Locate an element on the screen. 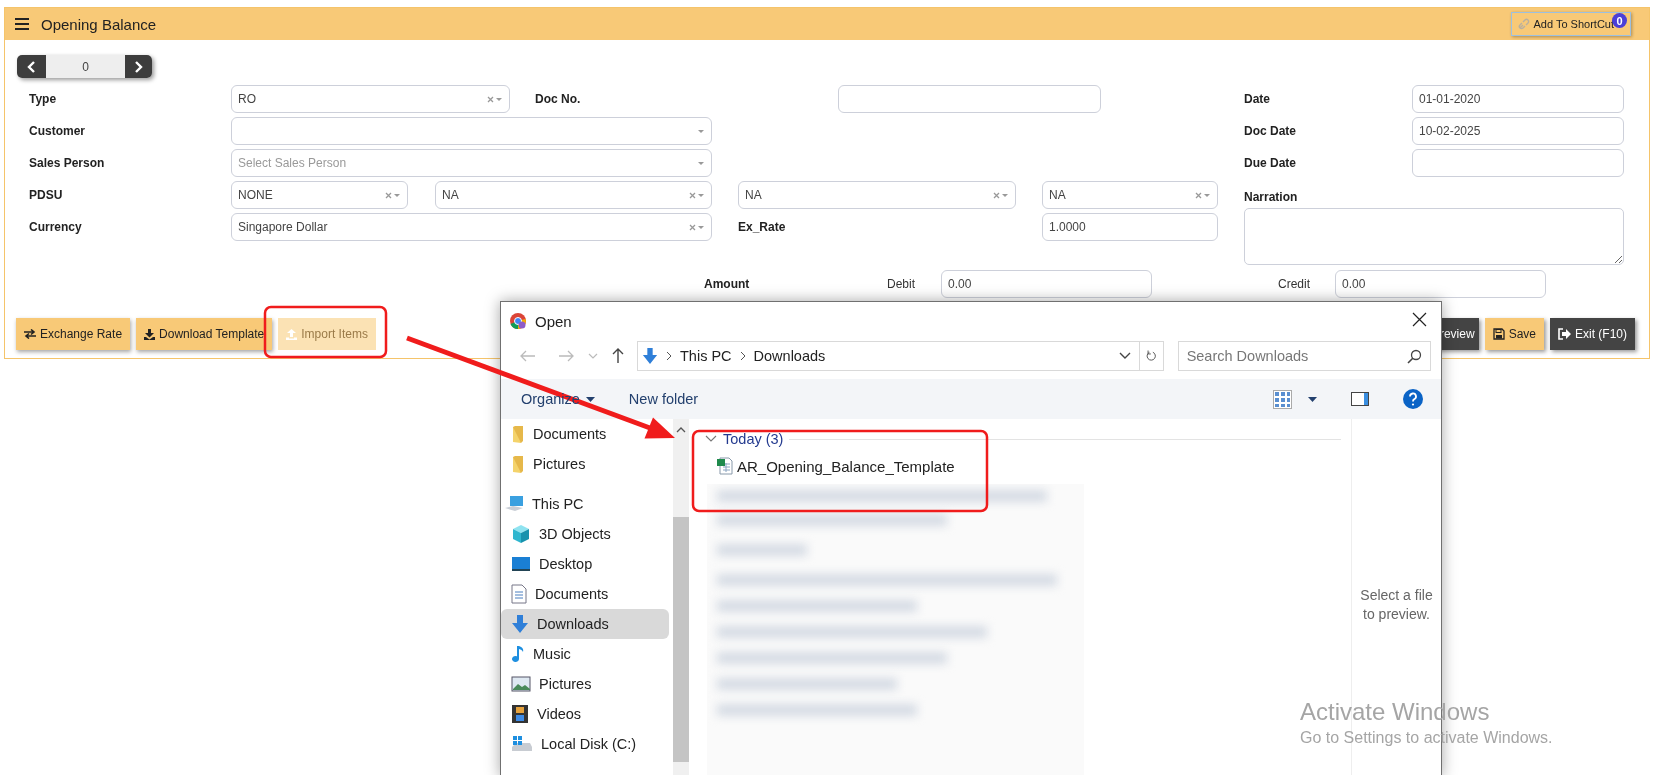  menu-icon is located at coordinates (22, 24).